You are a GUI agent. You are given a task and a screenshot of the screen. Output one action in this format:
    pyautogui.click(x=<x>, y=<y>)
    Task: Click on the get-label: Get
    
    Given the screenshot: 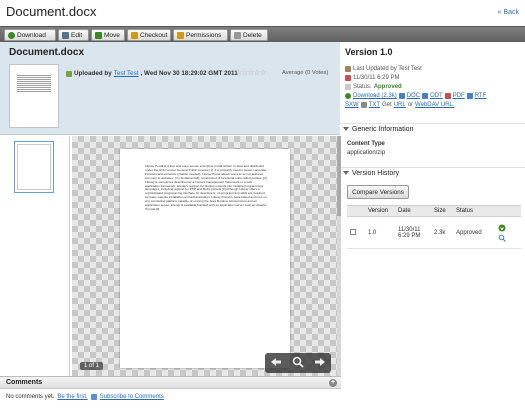 What is the action you would take?
    pyautogui.click(x=387, y=105)
    